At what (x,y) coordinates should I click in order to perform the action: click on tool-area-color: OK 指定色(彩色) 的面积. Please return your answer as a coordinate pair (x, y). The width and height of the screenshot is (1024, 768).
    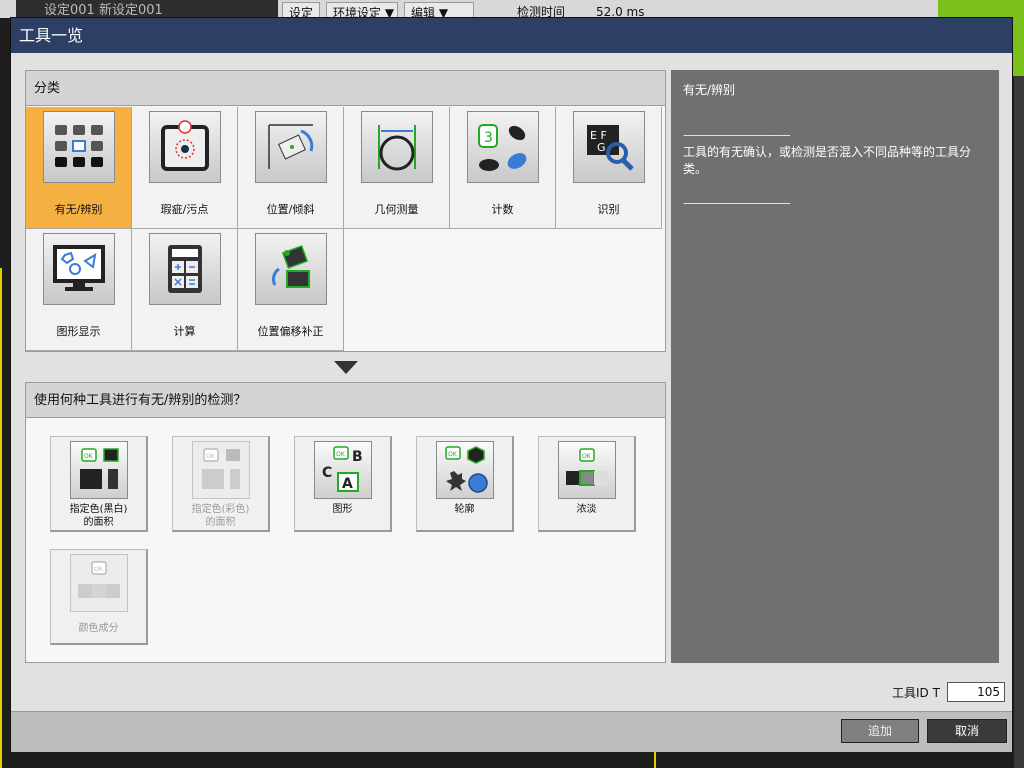
    Looking at the image, I should click on (221, 484).